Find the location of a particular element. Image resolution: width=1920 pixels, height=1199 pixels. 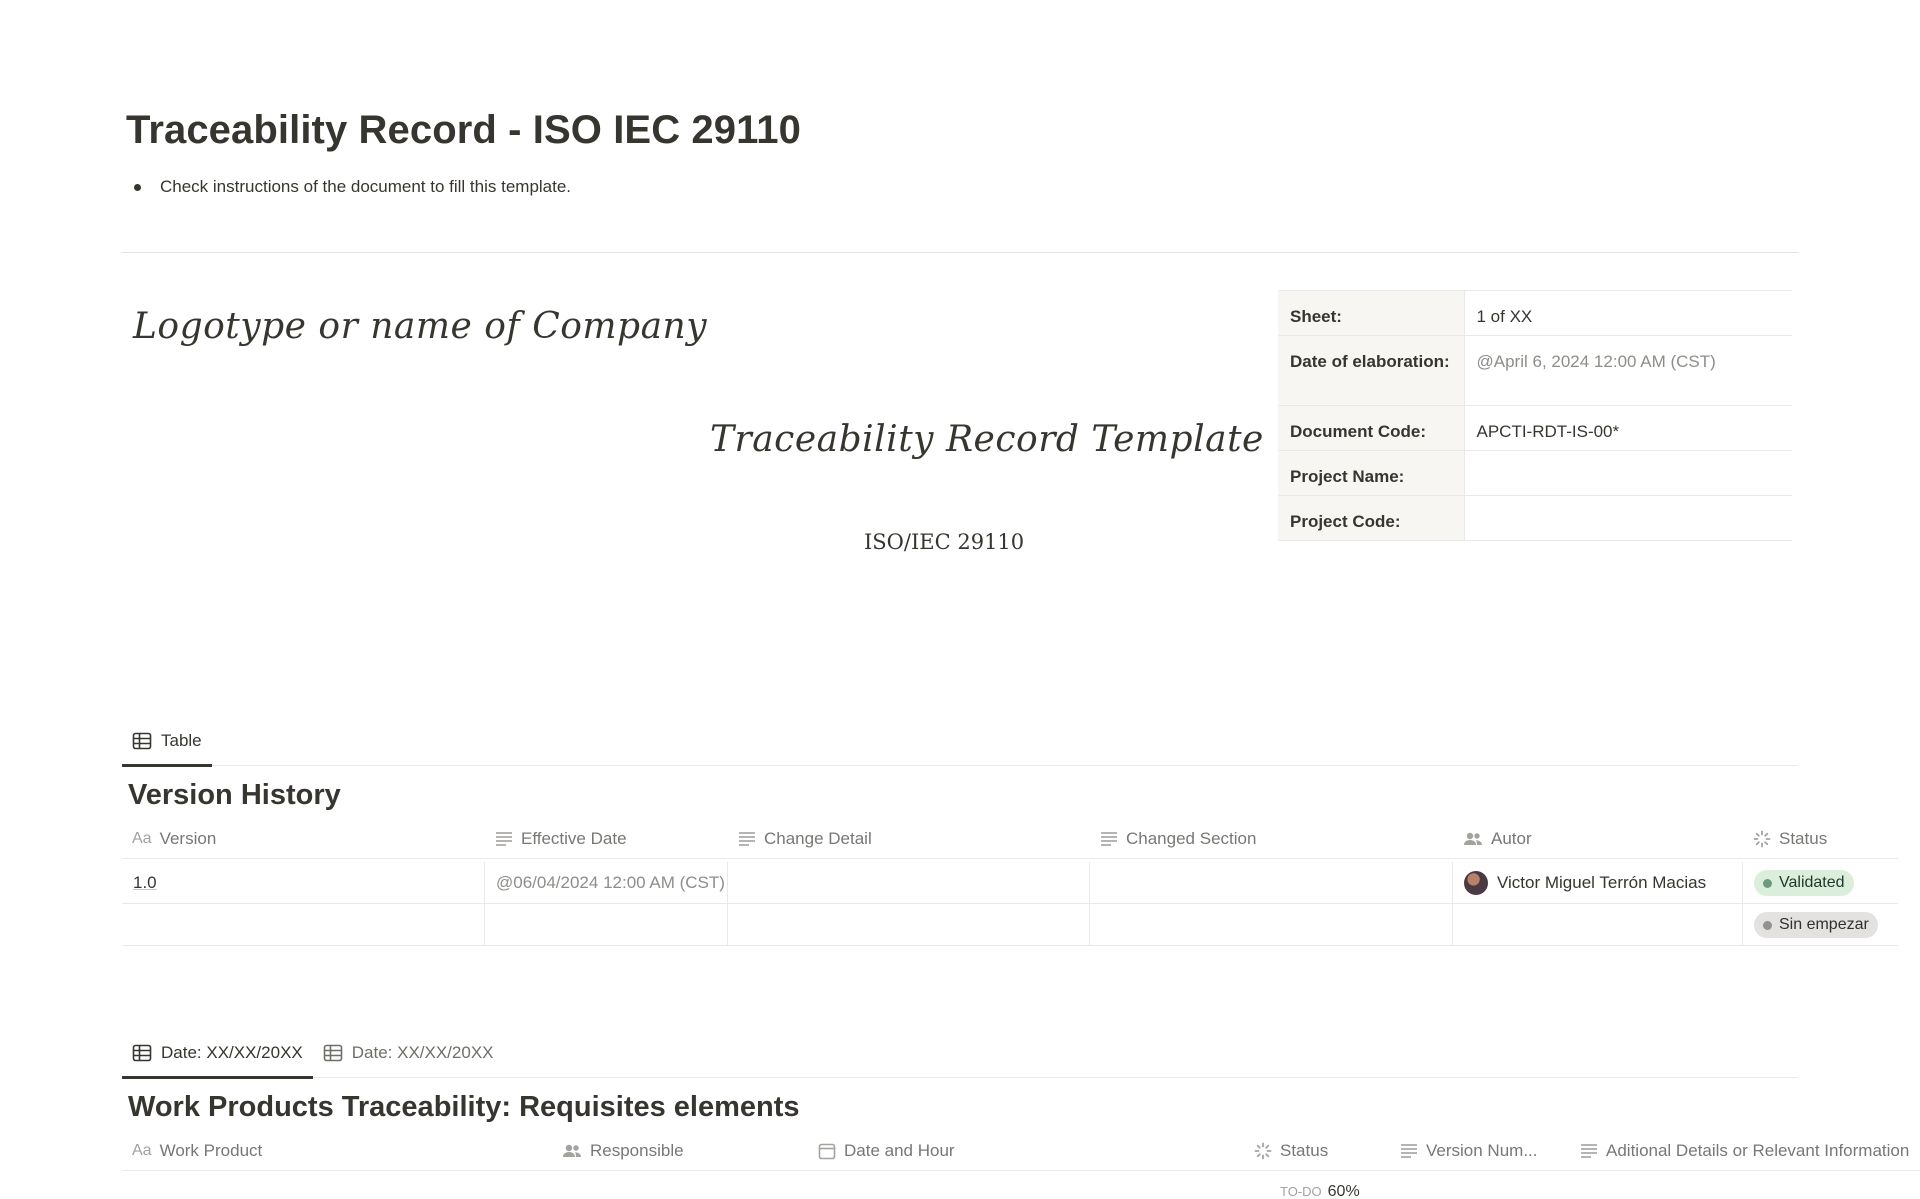

column-label: Effective Date is located at coordinates (574, 838).